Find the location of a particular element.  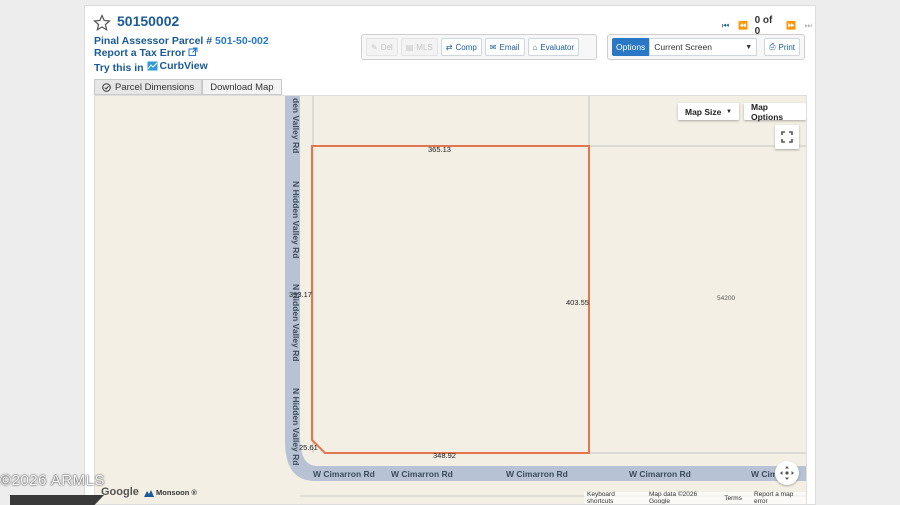

map-size-button: Map Size ▼ is located at coordinates (708, 111).